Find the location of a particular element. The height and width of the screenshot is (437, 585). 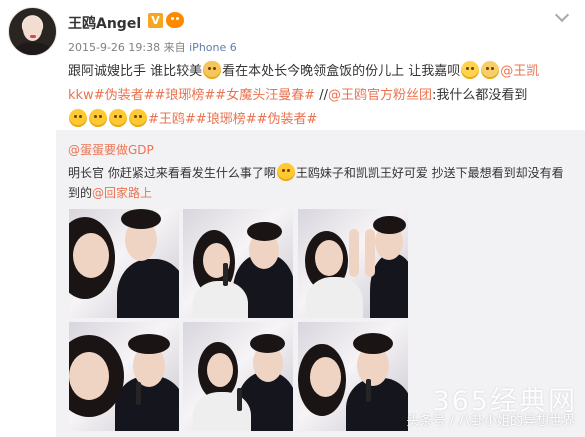

chevron-down-icon is located at coordinates (562, 15).